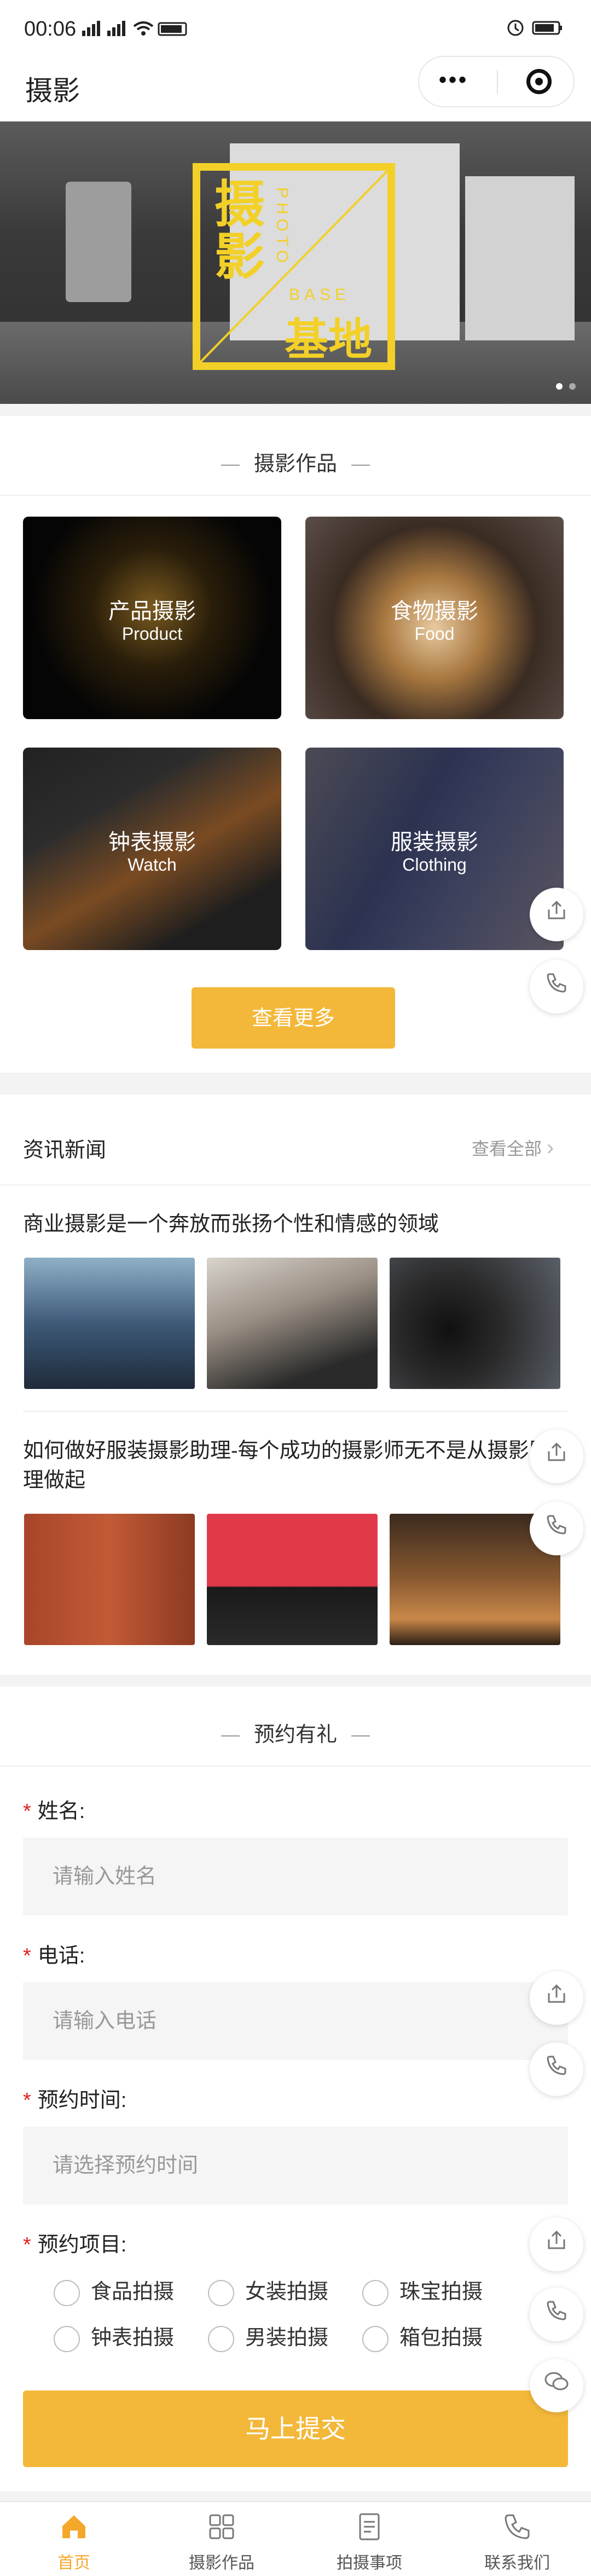 This screenshot has height=2576, width=591. Describe the element at coordinates (139, 30) in the screenshot. I see `signal-icons` at that location.